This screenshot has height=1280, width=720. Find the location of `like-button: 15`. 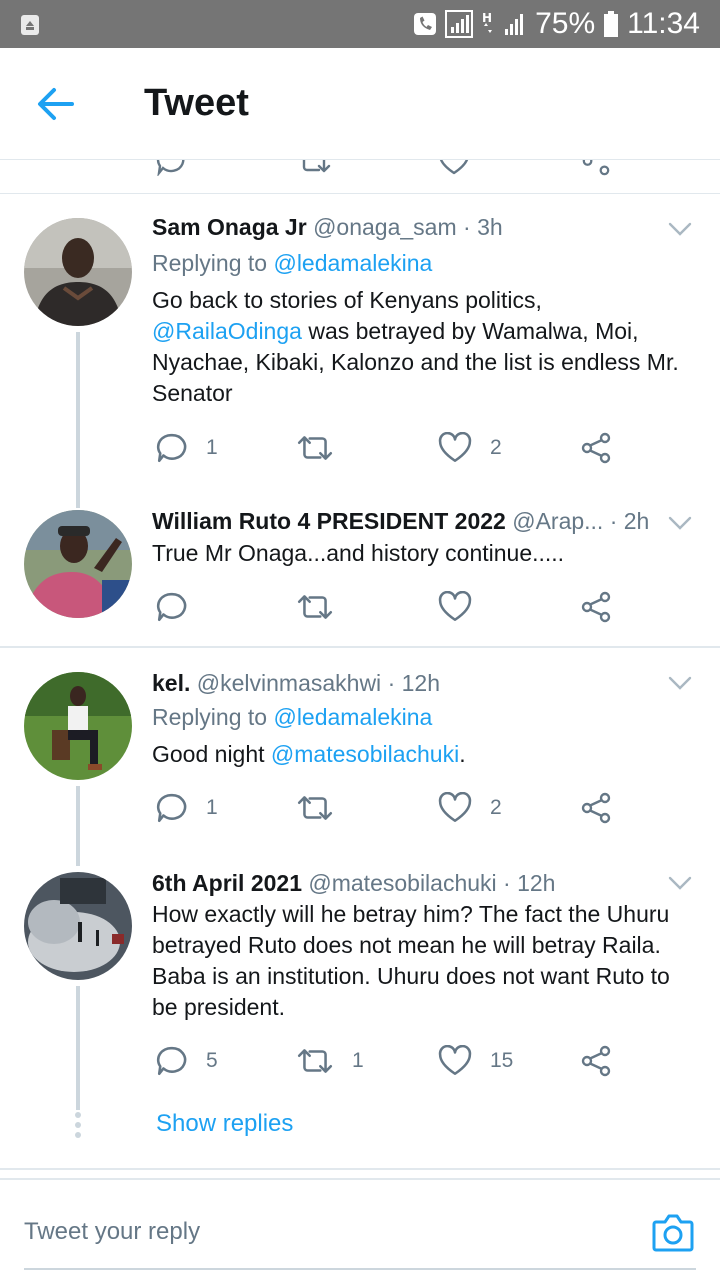

like-button: 15 is located at coordinates (475, 1061).